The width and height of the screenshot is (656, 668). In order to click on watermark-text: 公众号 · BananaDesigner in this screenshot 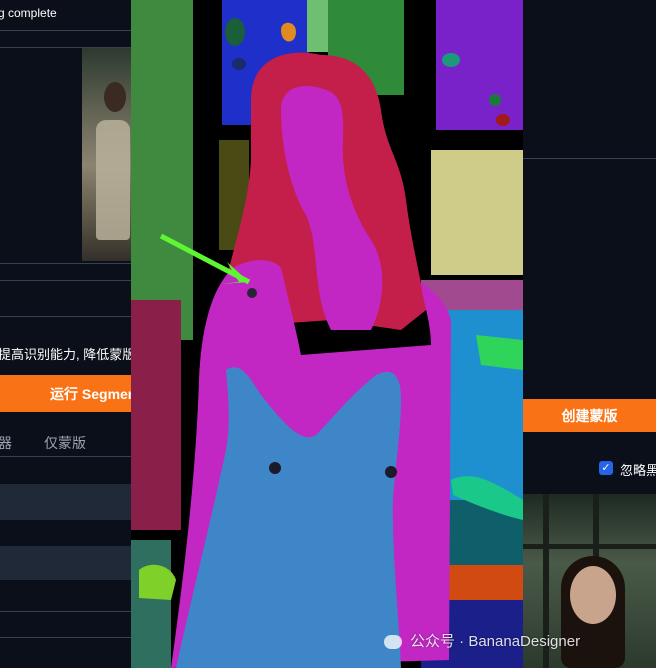, I will do `click(495, 641)`.